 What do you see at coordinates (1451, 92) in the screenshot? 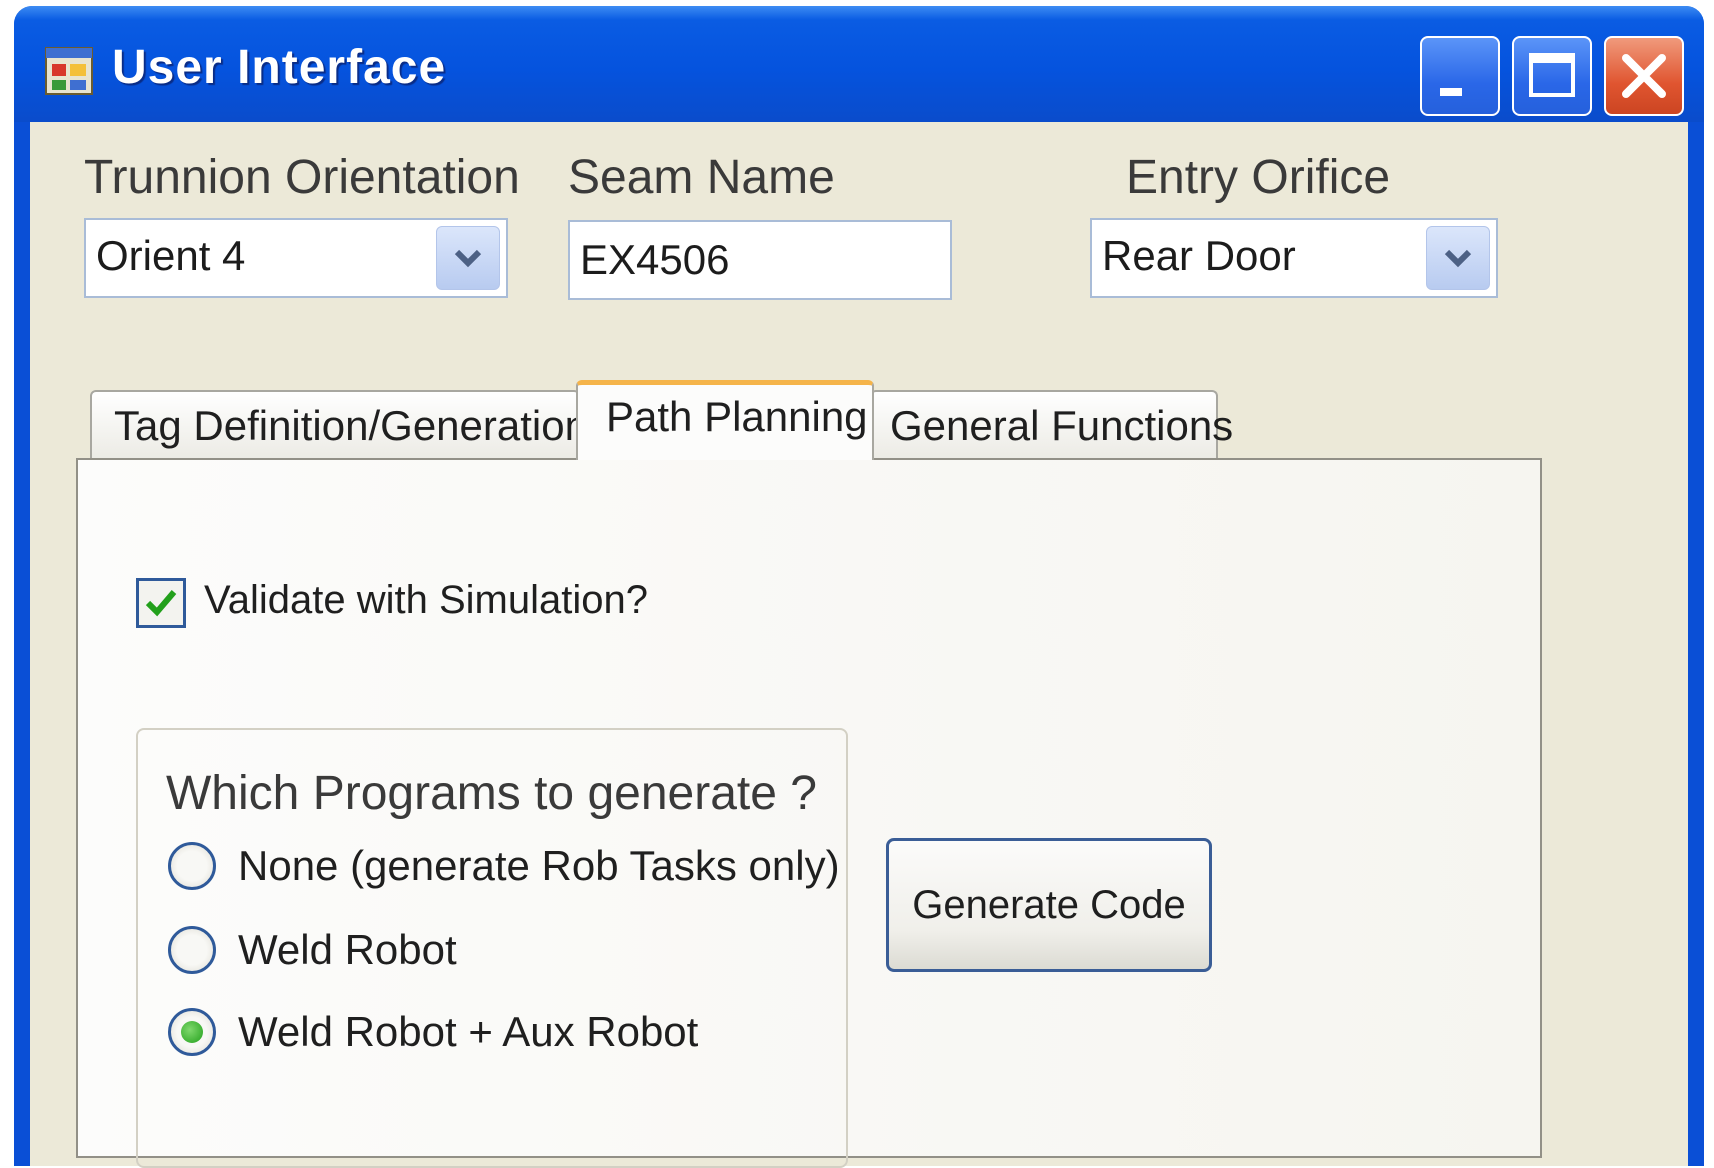
I see `minimize-icon` at bounding box center [1451, 92].